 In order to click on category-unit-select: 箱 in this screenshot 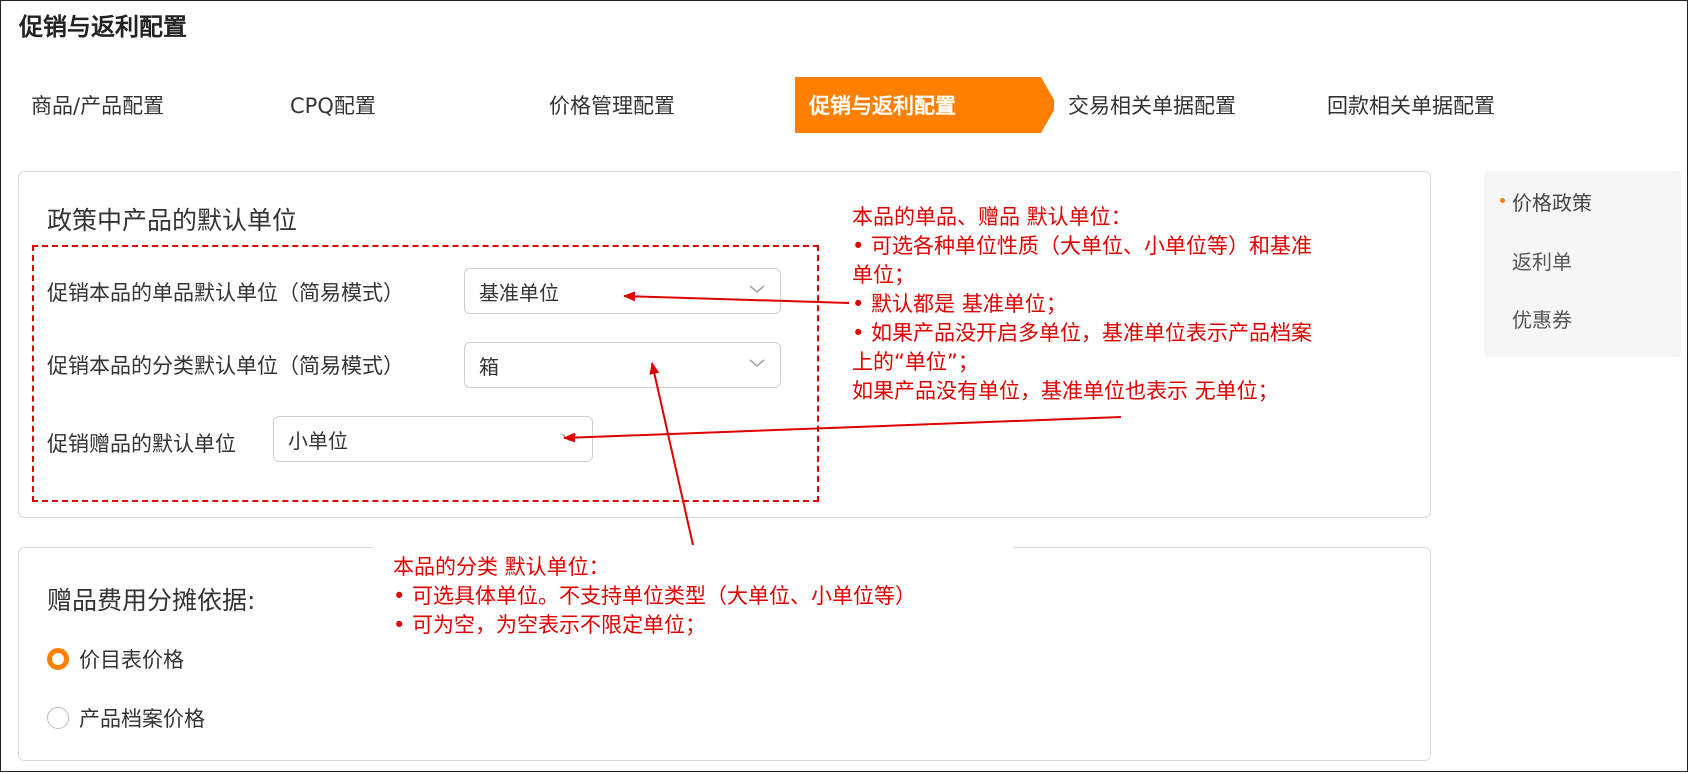, I will do `click(622, 365)`.